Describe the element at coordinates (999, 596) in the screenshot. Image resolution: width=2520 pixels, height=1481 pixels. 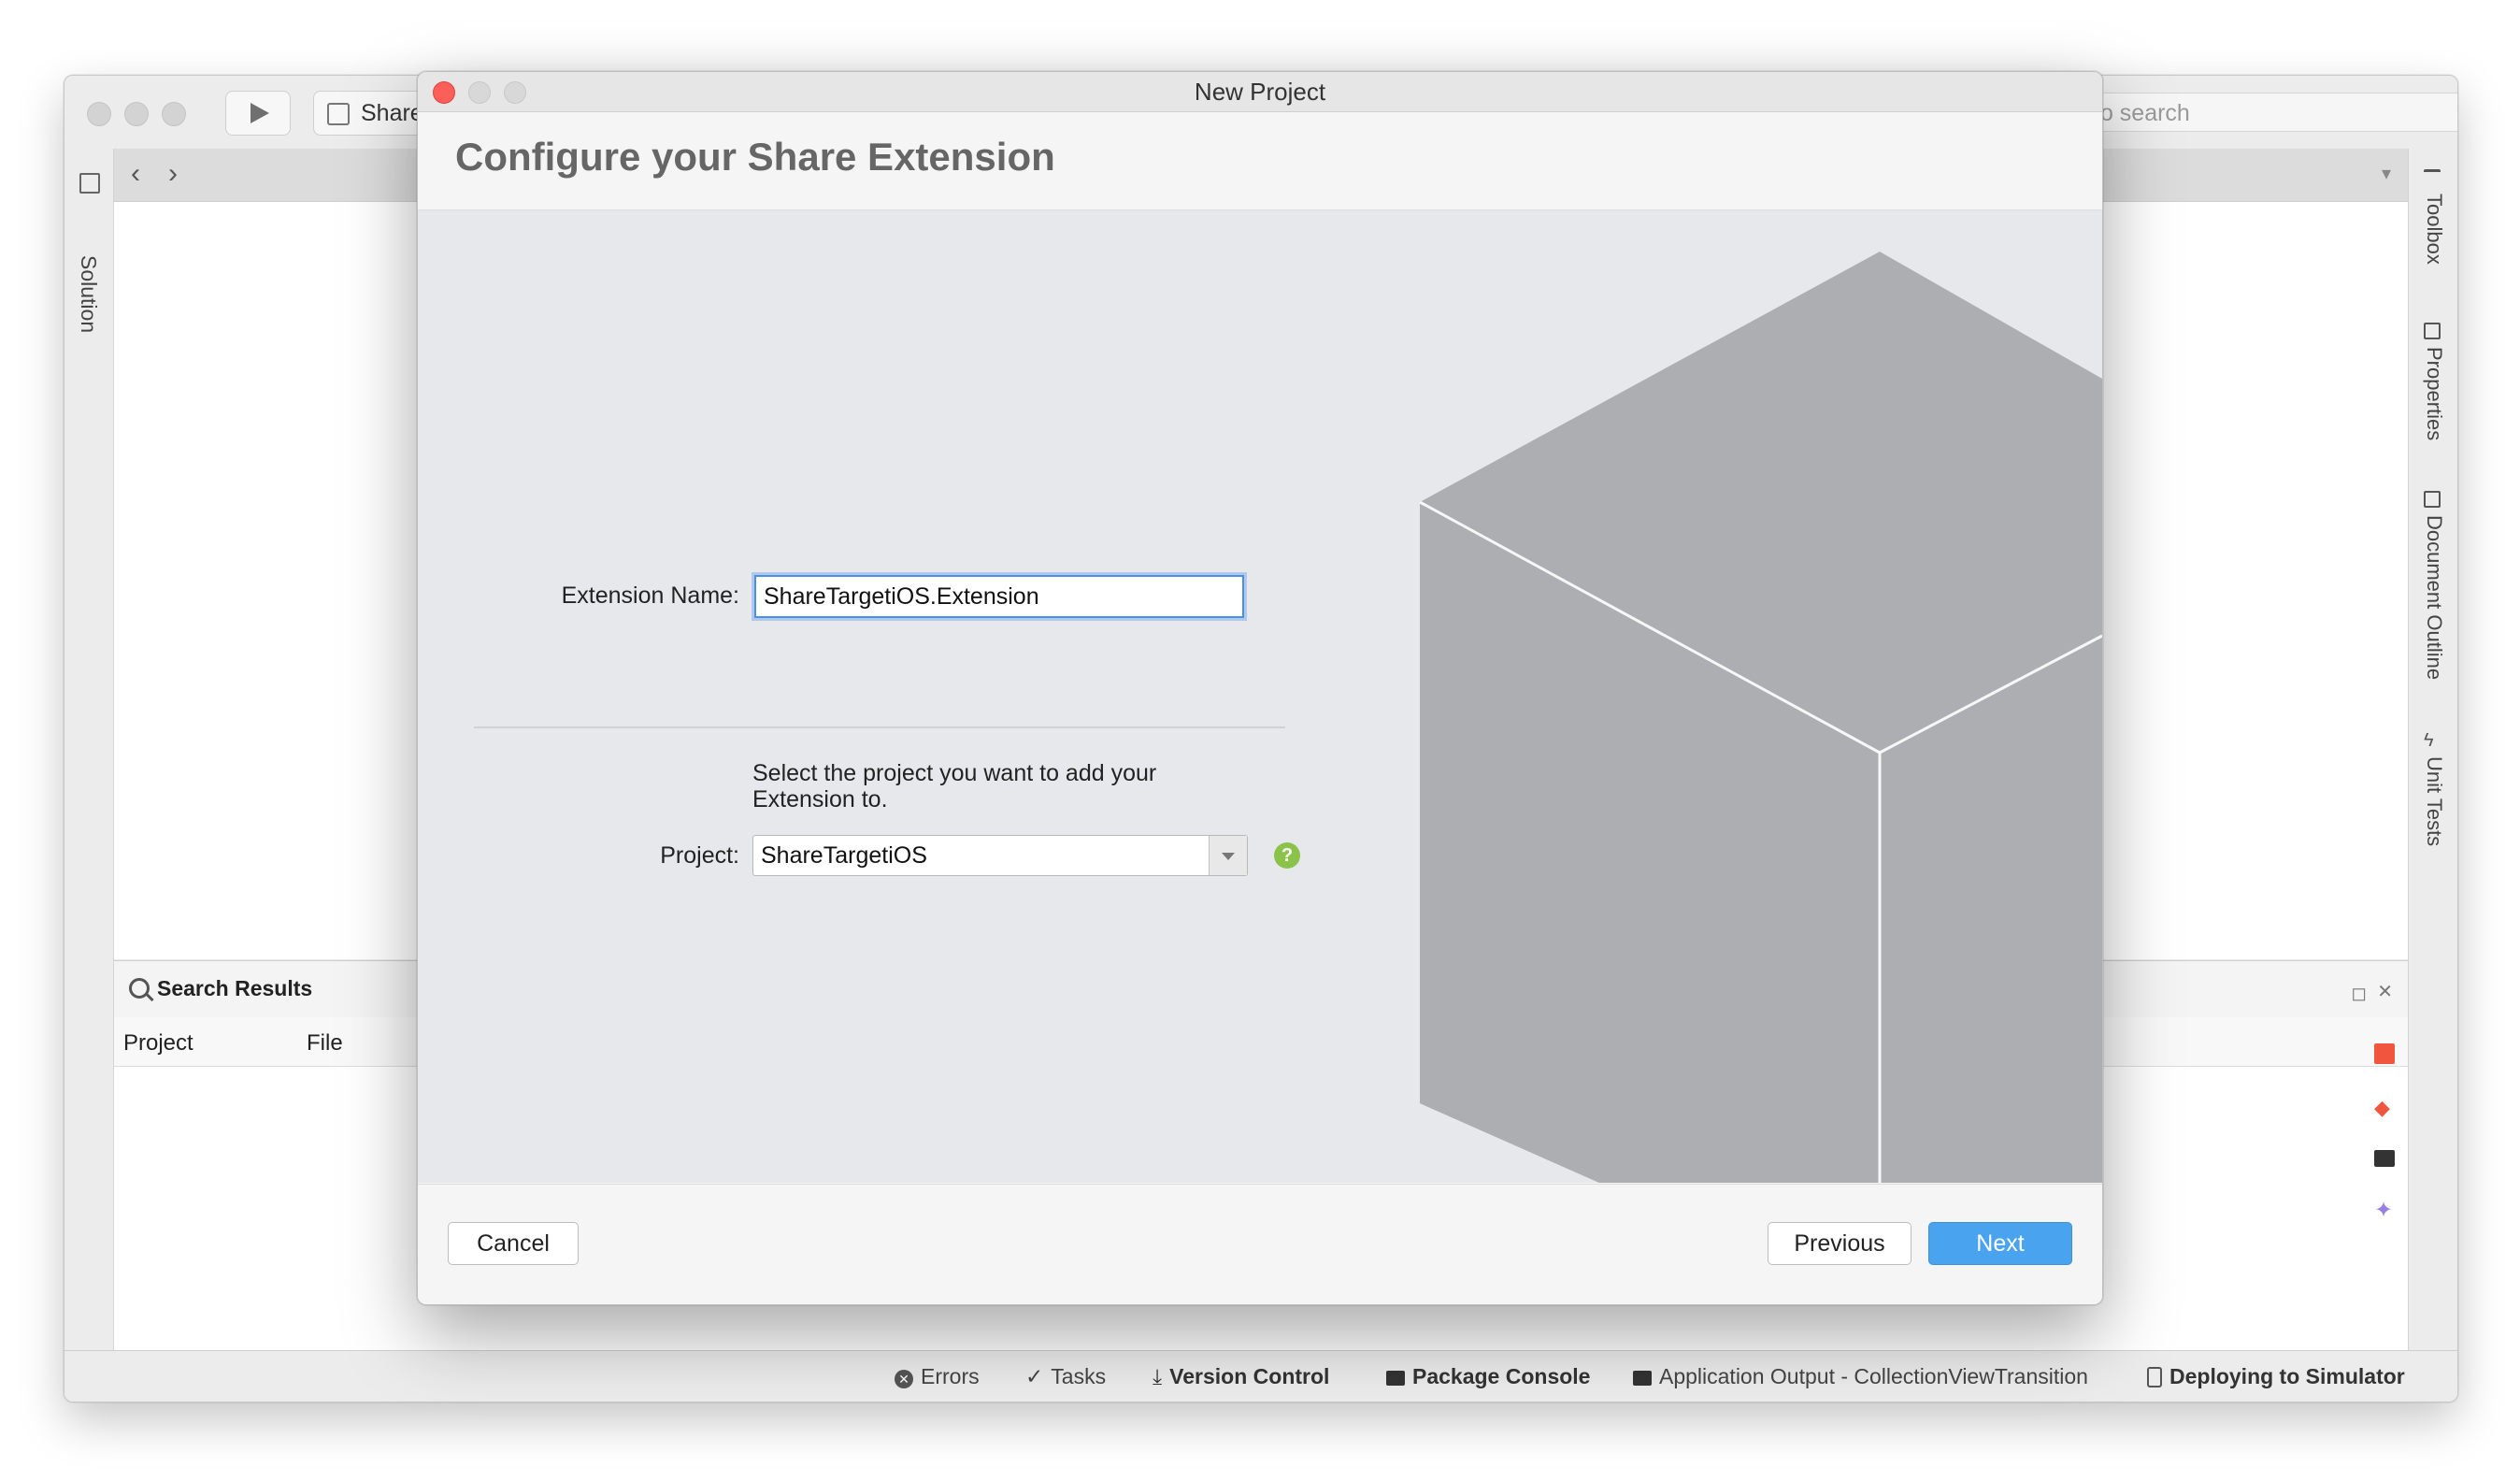
I see `extension-name-input` at that location.